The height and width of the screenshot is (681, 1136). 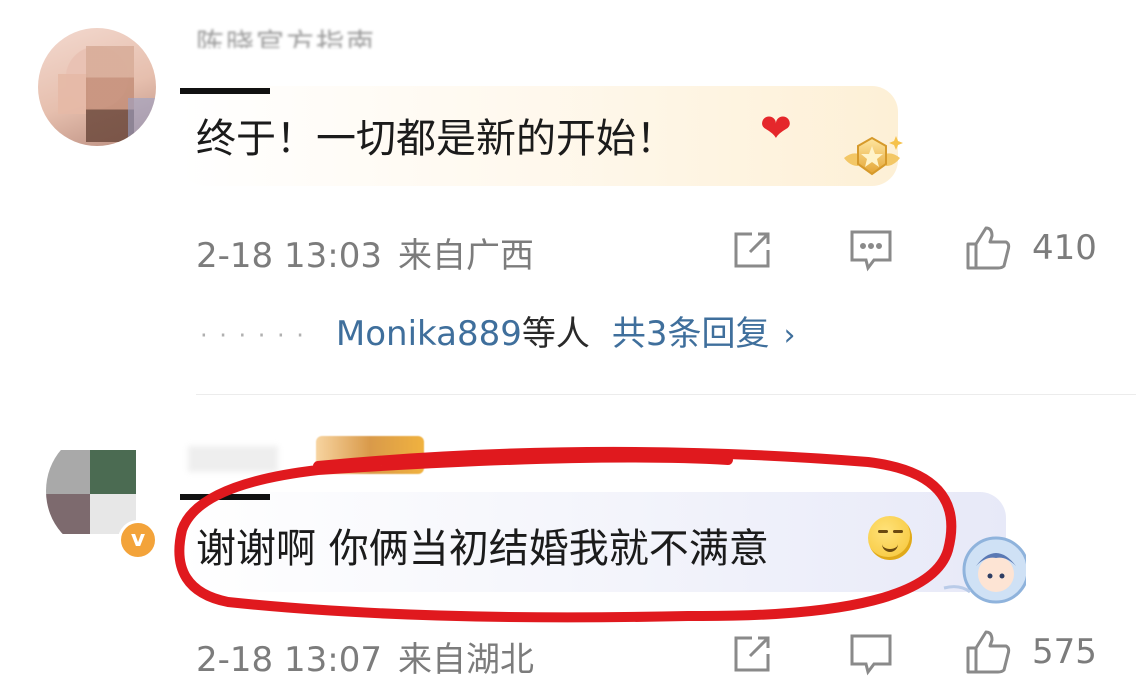 I want to click on avatar, so click(x=97, y=87).